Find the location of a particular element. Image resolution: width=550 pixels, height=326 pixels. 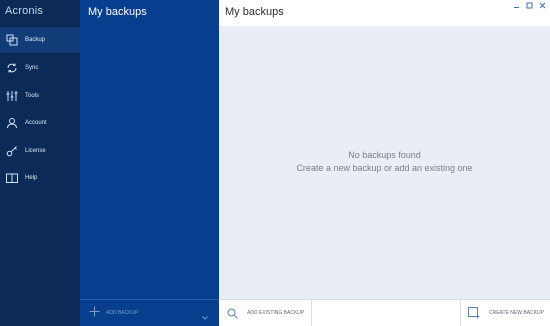

sidebar-item-backup: Backup is located at coordinates (40, 40).